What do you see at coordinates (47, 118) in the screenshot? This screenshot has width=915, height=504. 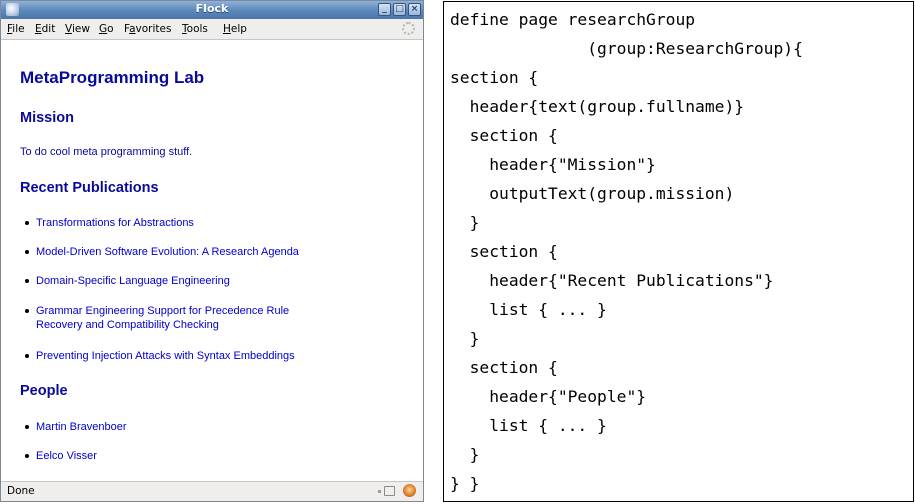 I see `mission-header: Mission` at bounding box center [47, 118].